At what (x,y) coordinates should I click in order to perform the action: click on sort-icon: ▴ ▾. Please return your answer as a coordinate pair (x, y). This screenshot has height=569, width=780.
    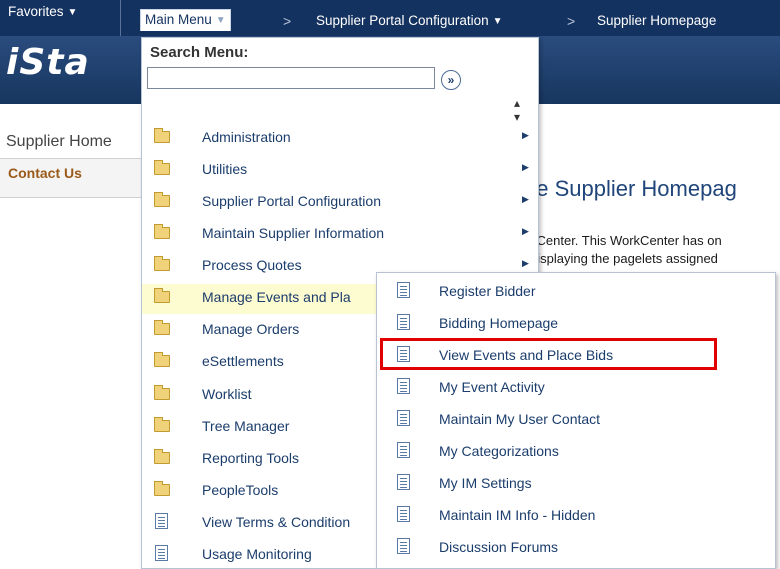
    Looking at the image, I should click on (517, 110).